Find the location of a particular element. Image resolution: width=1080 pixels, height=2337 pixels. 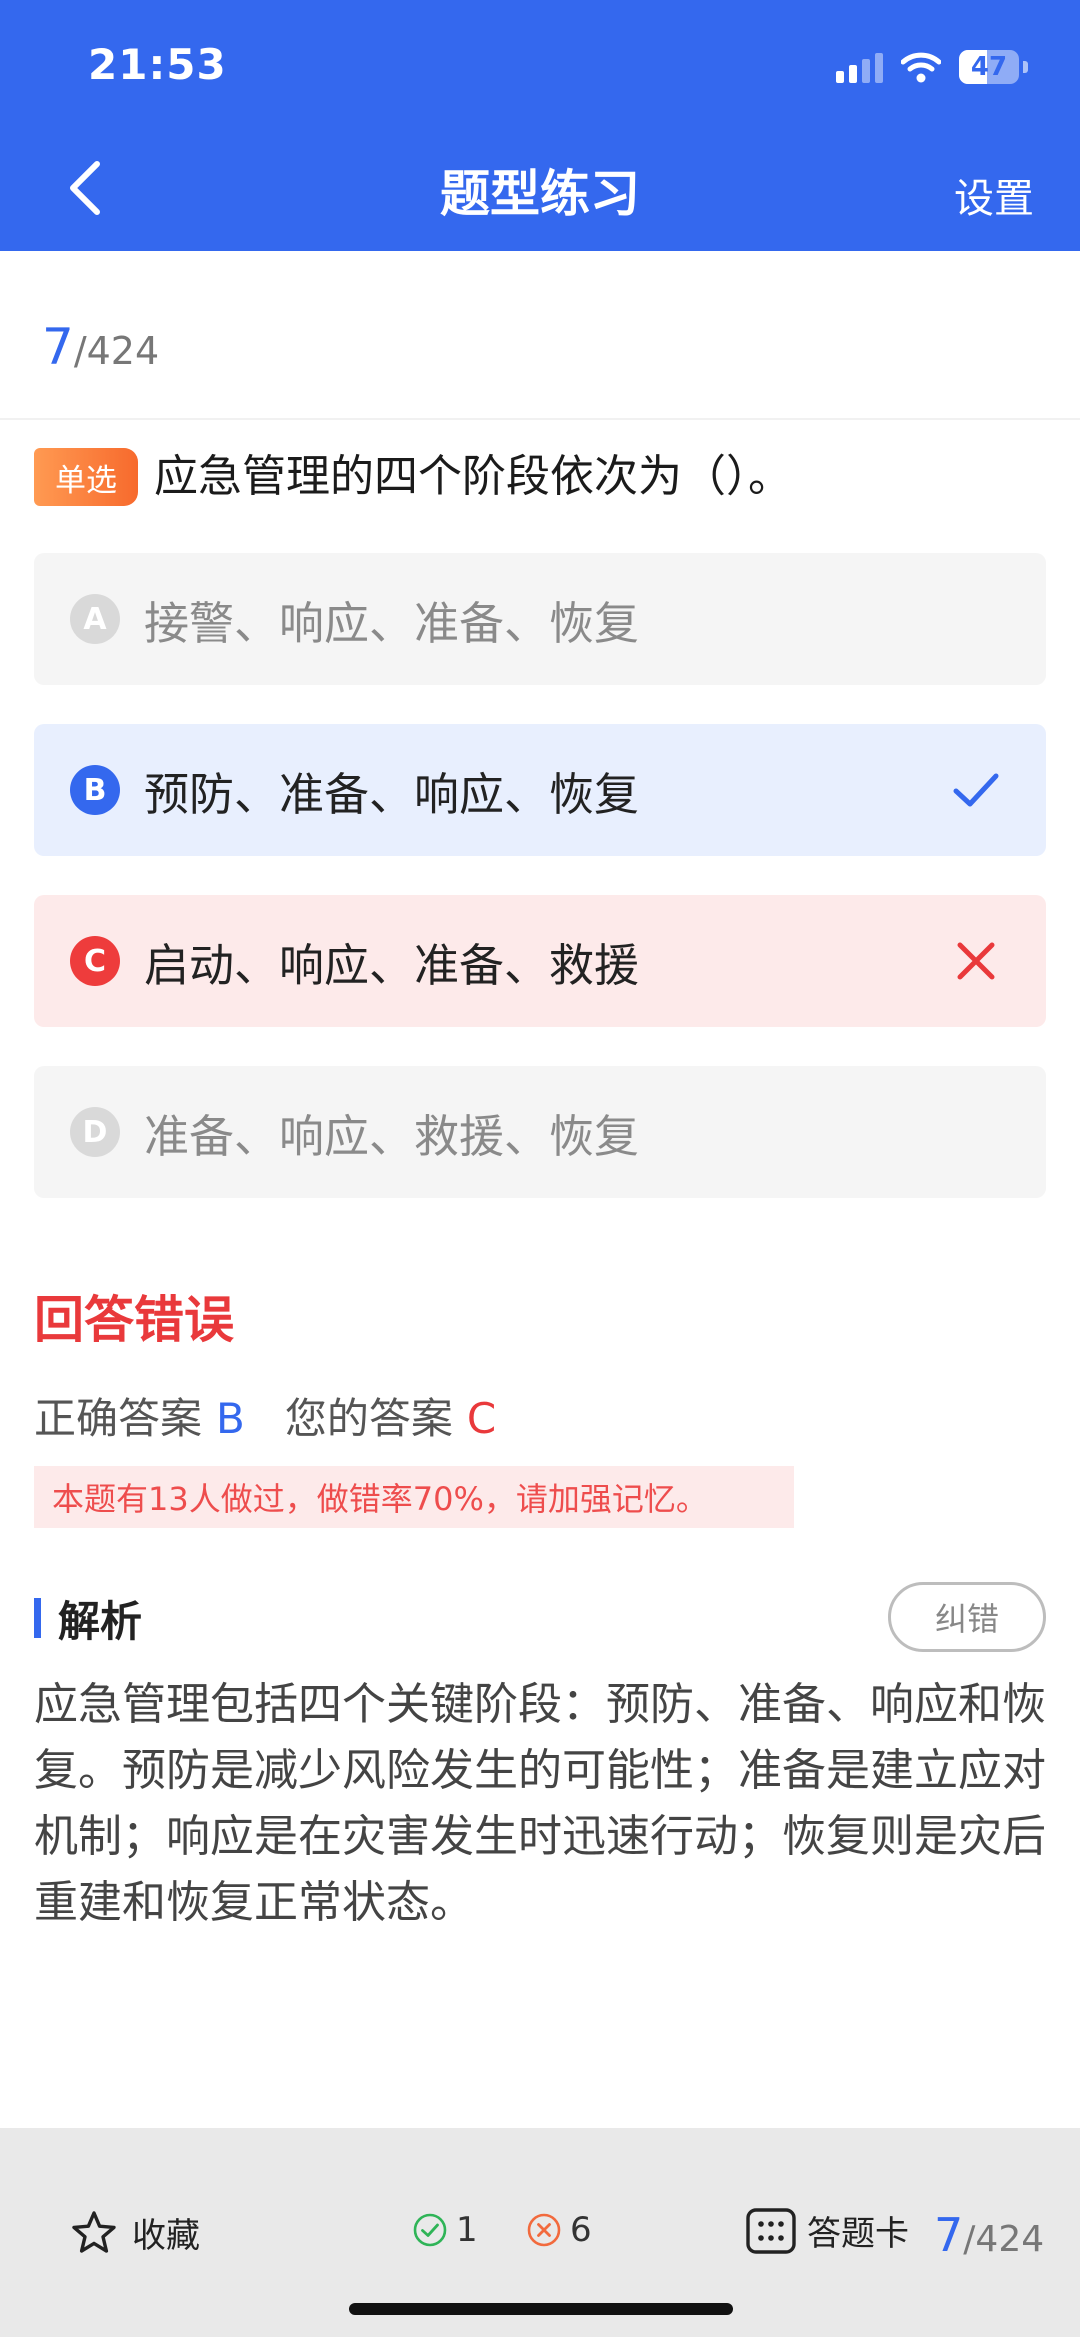

status-icons: 47 is located at coordinates (932, 67).